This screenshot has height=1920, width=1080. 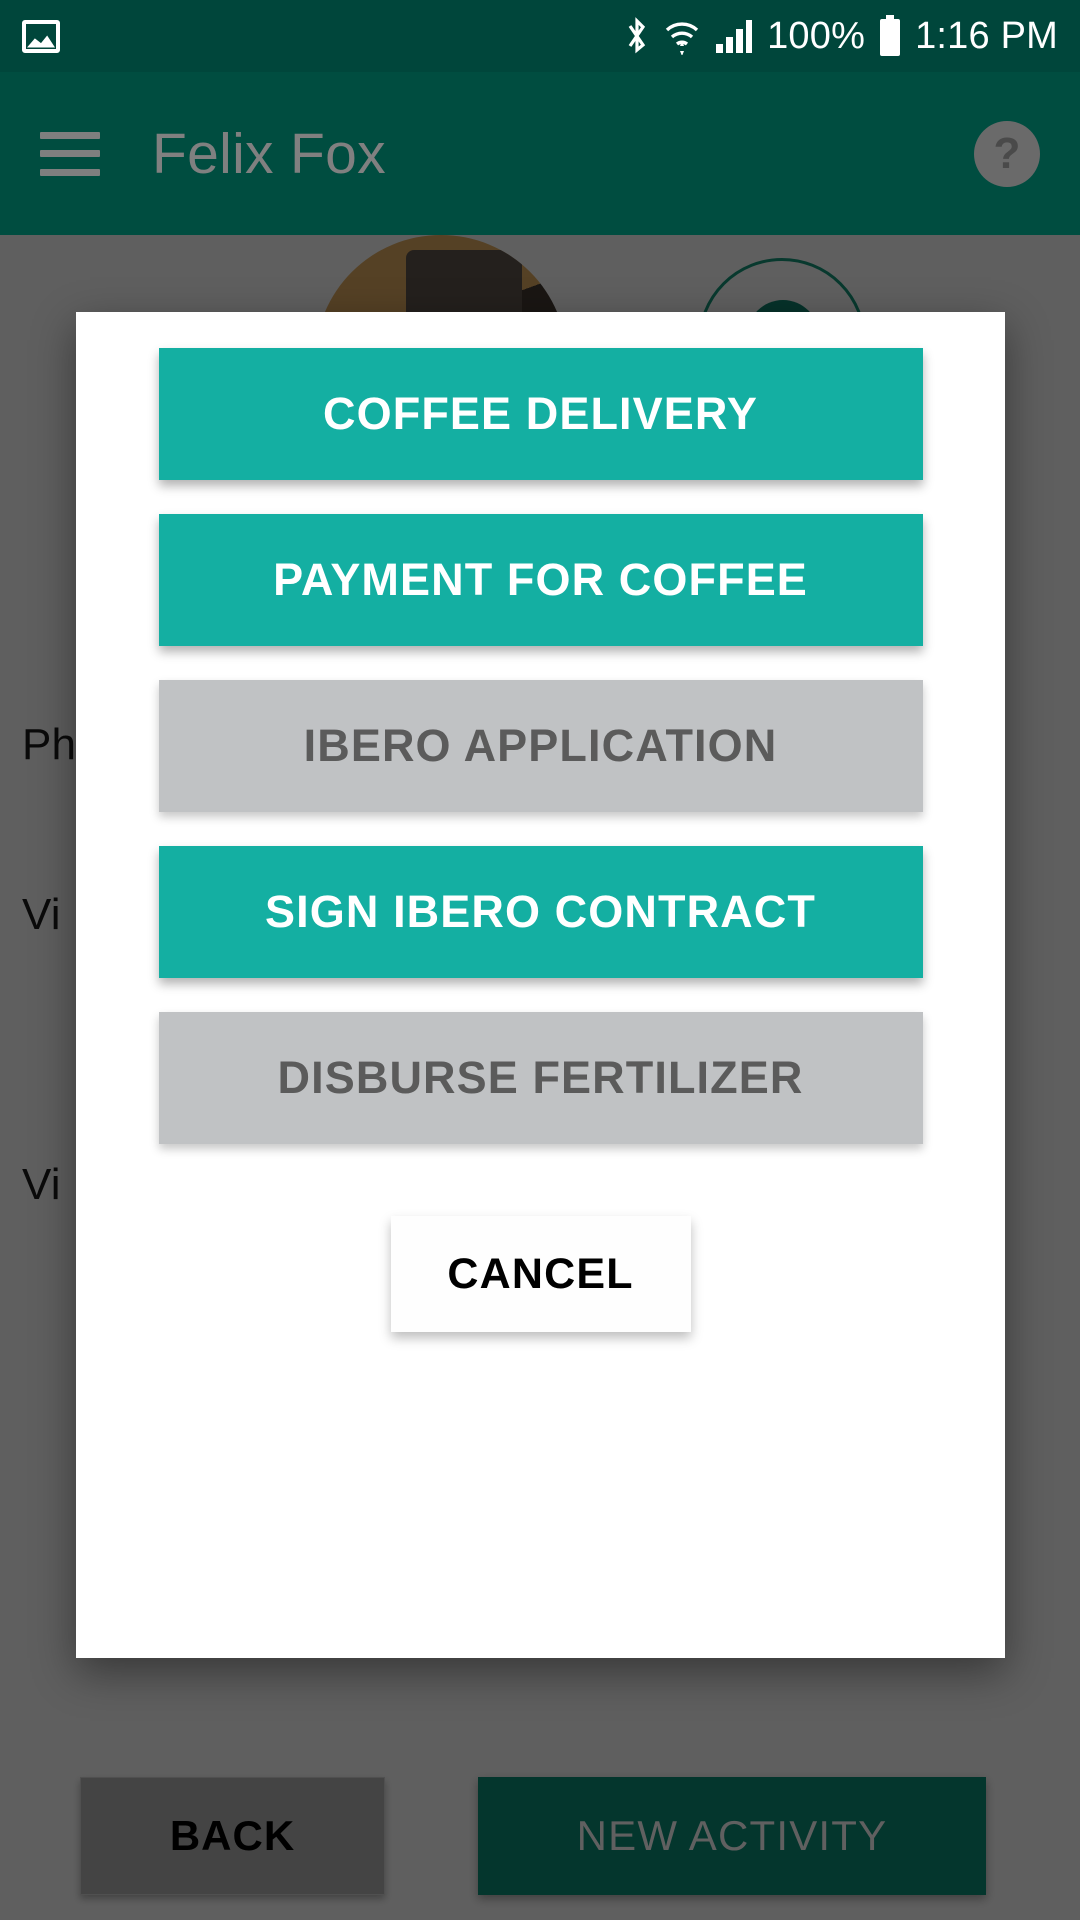 What do you see at coordinates (734, 36) in the screenshot?
I see `cellular-signal-icon` at bounding box center [734, 36].